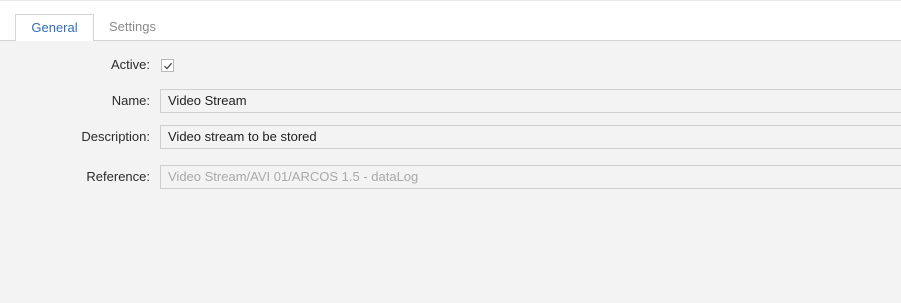 The image size is (901, 303). Describe the element at coordinates (130, 100) in the screenshot. I see `name-label: Name:` at that location.